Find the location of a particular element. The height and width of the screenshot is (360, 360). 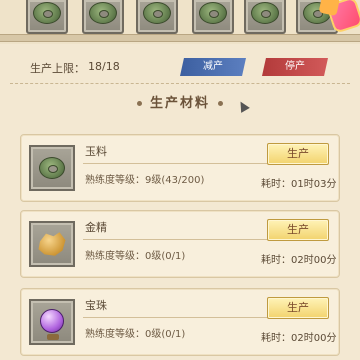

capacity-row: 生产上限： 18/18 减产 停产 is located at coordinates (180, 68).